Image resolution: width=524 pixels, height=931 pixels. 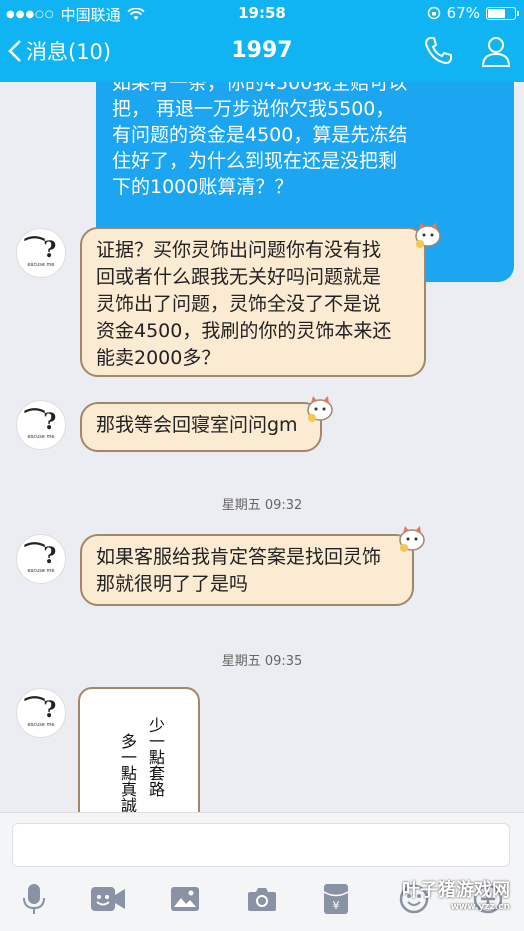 I want to click on message-line: 把， 再退一万步说你欠我5500，, so click(x=253, y=109).